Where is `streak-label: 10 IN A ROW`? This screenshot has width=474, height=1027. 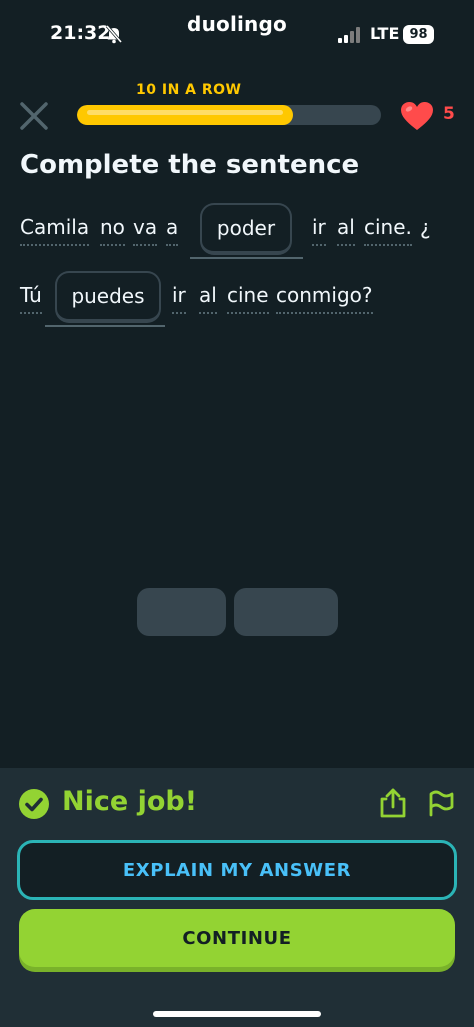
streak-label: 10 IN A ROW is located at coordinates (189, 90).